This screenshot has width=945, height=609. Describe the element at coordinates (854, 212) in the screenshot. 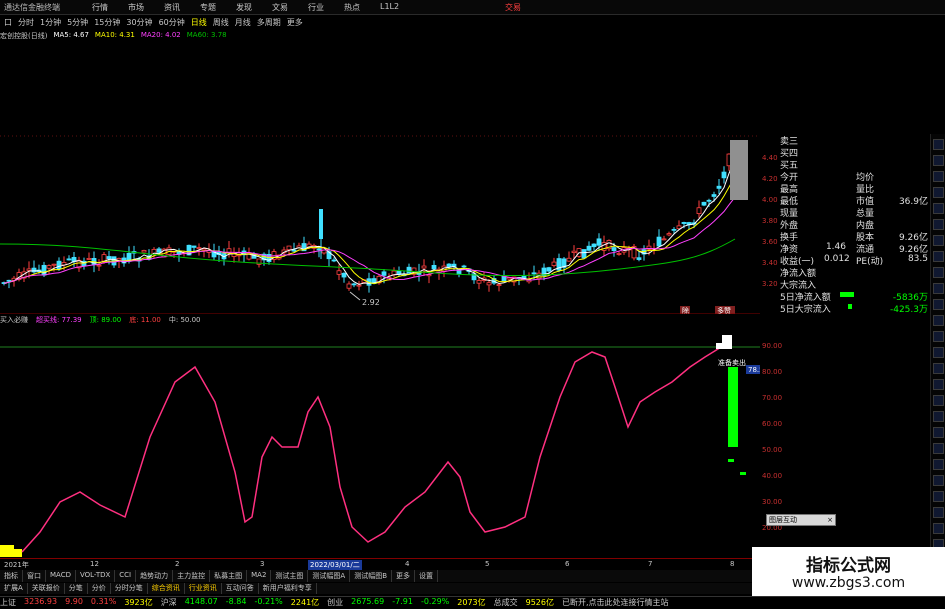

I see `quote-row: 现量 总量` at that location.